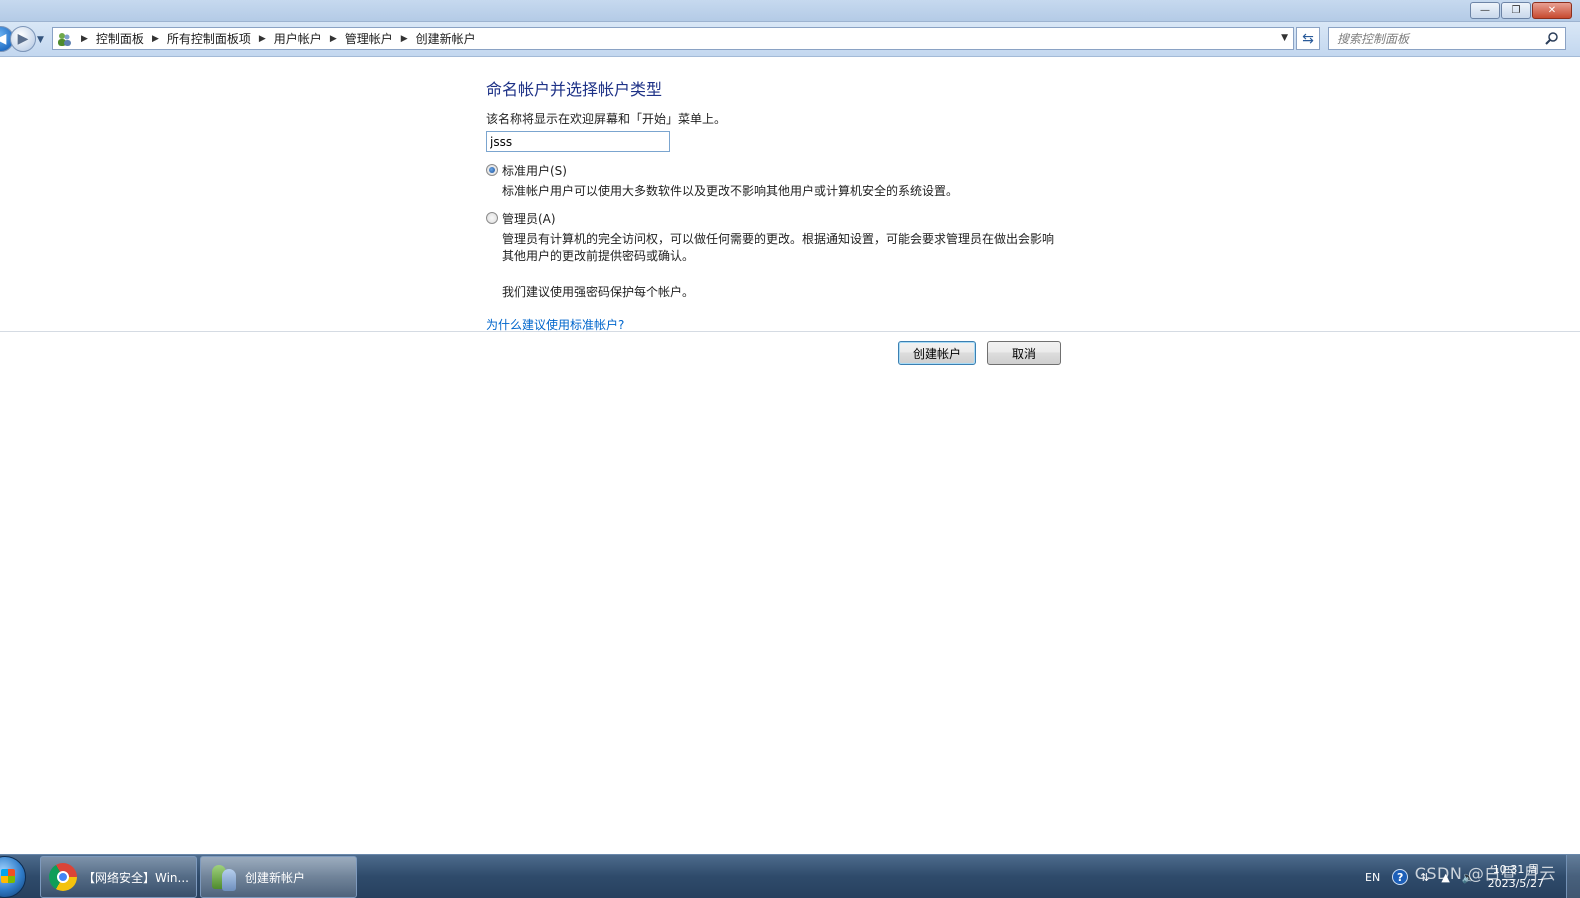  What do you see at coordinates (1552, 10) in the screenshot?
I see `close-button: ✕` at bounding box center [1552, 10].